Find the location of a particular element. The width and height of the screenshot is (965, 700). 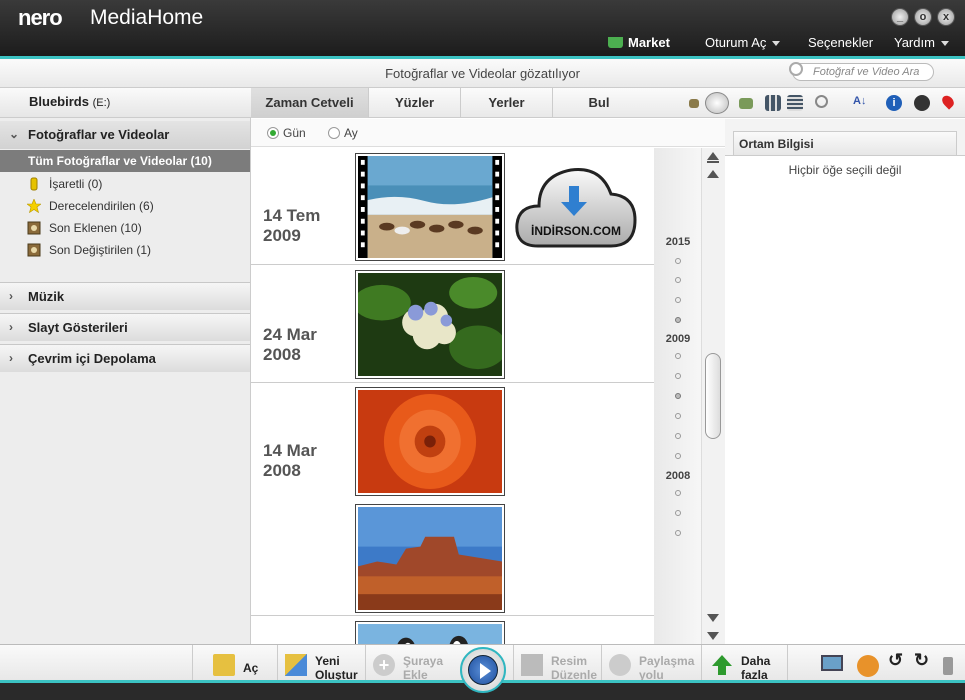

market-label: Market is located at coordinates (649, 42).